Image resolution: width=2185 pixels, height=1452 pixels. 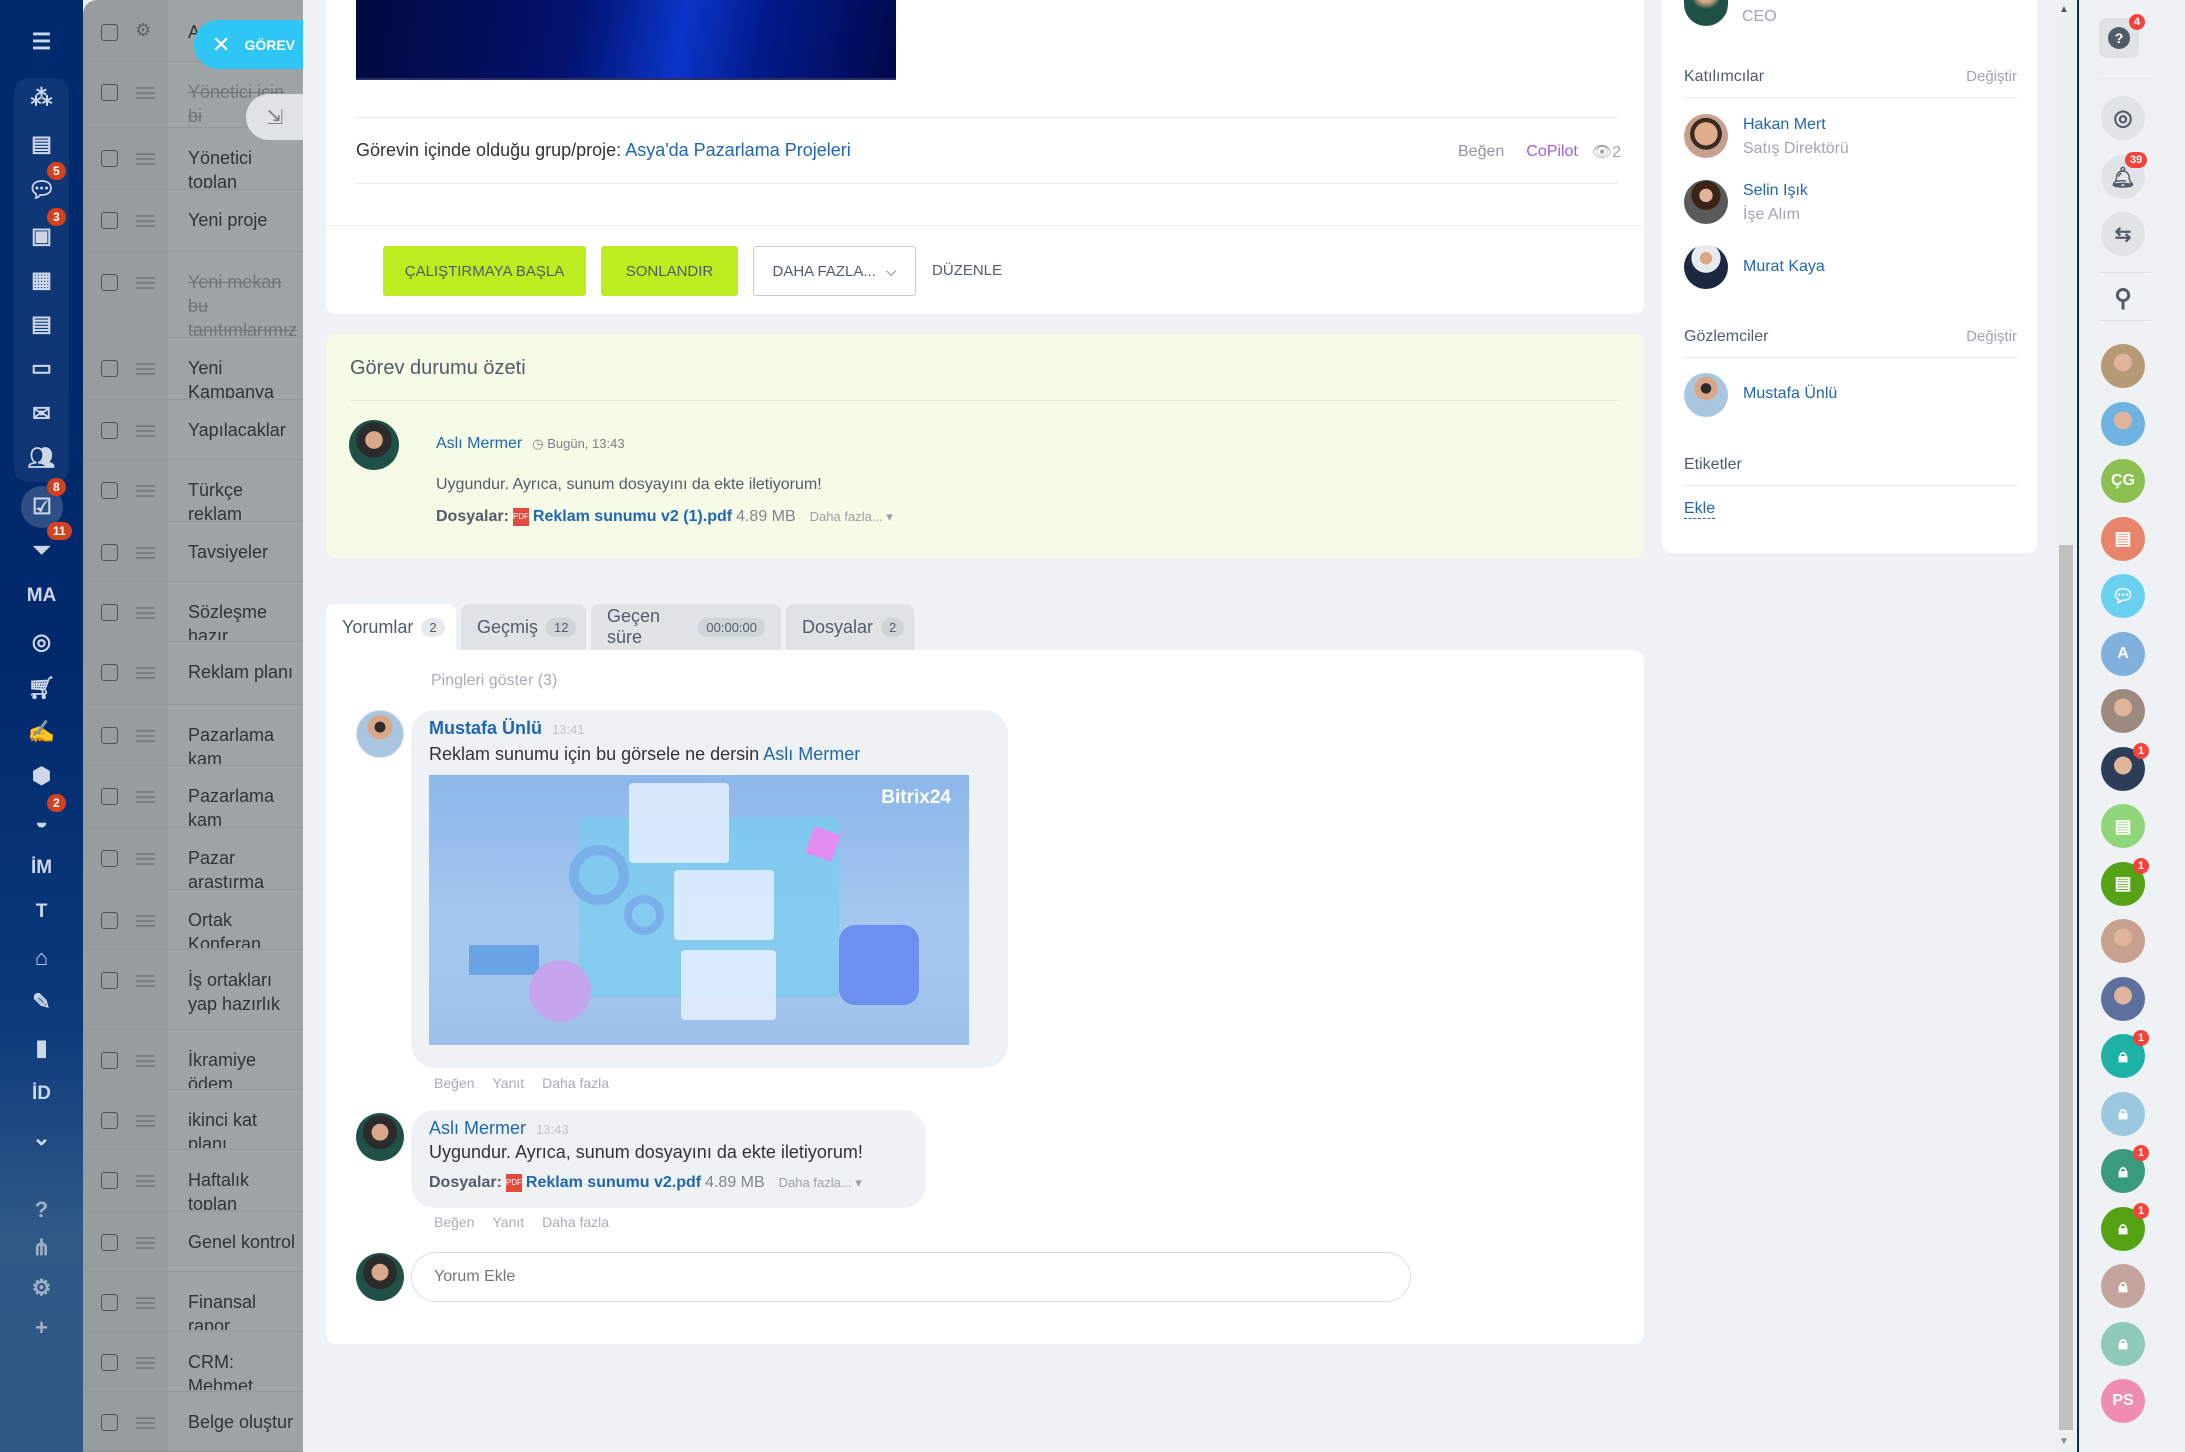 What do you see at coordinates (41, 688) in the screenshot?
I see `nav-item: 🛒︎` at bounding box center [41, 688].